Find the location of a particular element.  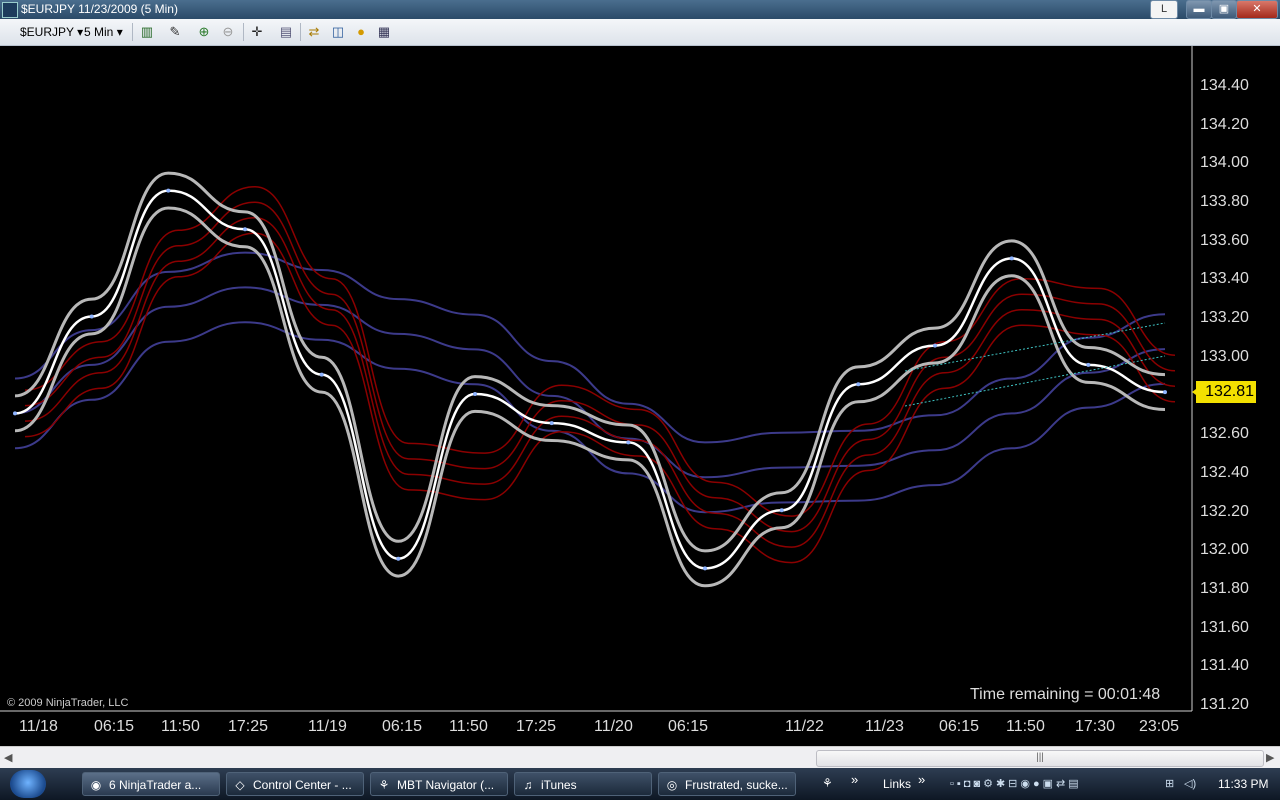

links-chevron-icon: » is located at coordinates (921, 779).